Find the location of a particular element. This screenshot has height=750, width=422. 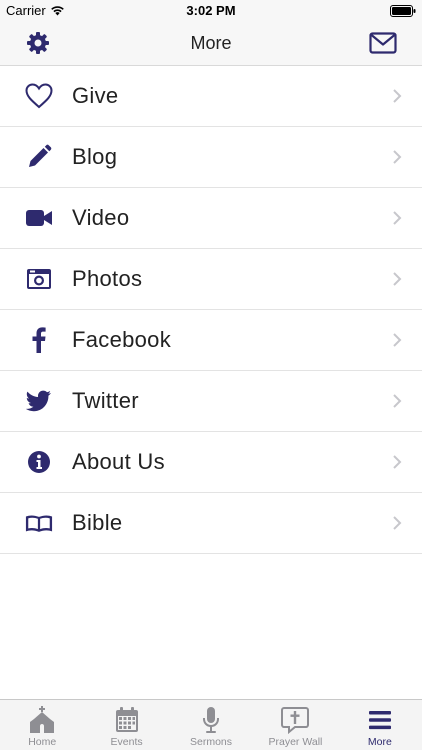

tab-prayer-wall: Prayer Wall is located at coordinates (295, 725).